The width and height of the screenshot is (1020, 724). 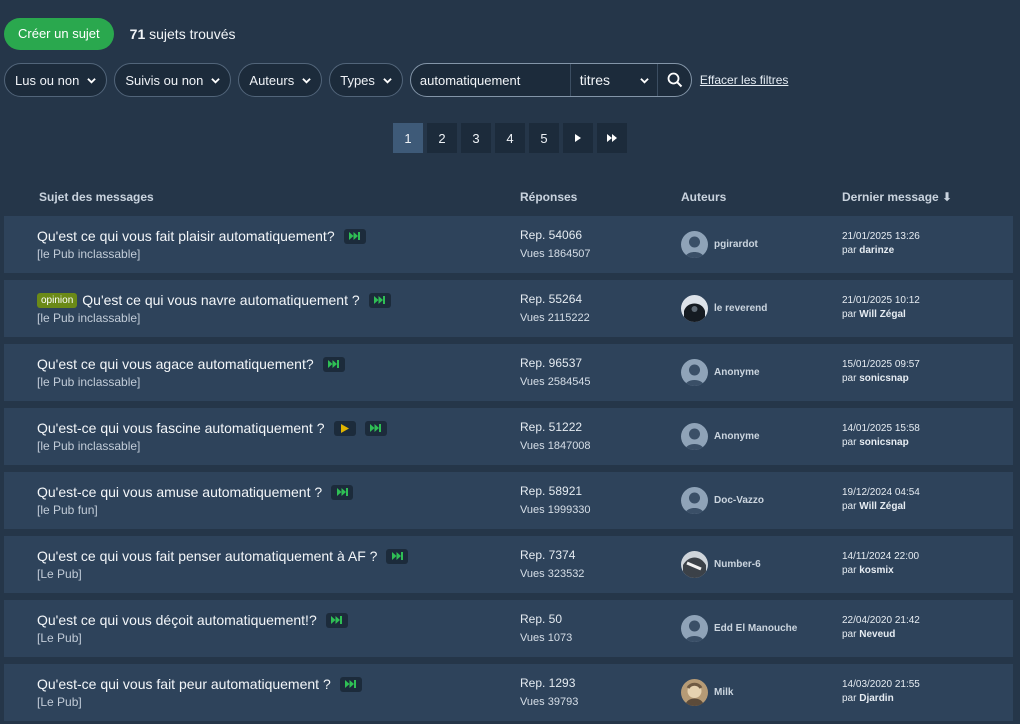 What do you see at coordinates (755, 628) in the screenshot?
I see `author-name: Edd El Manouche` at bounding box center [755, 628].